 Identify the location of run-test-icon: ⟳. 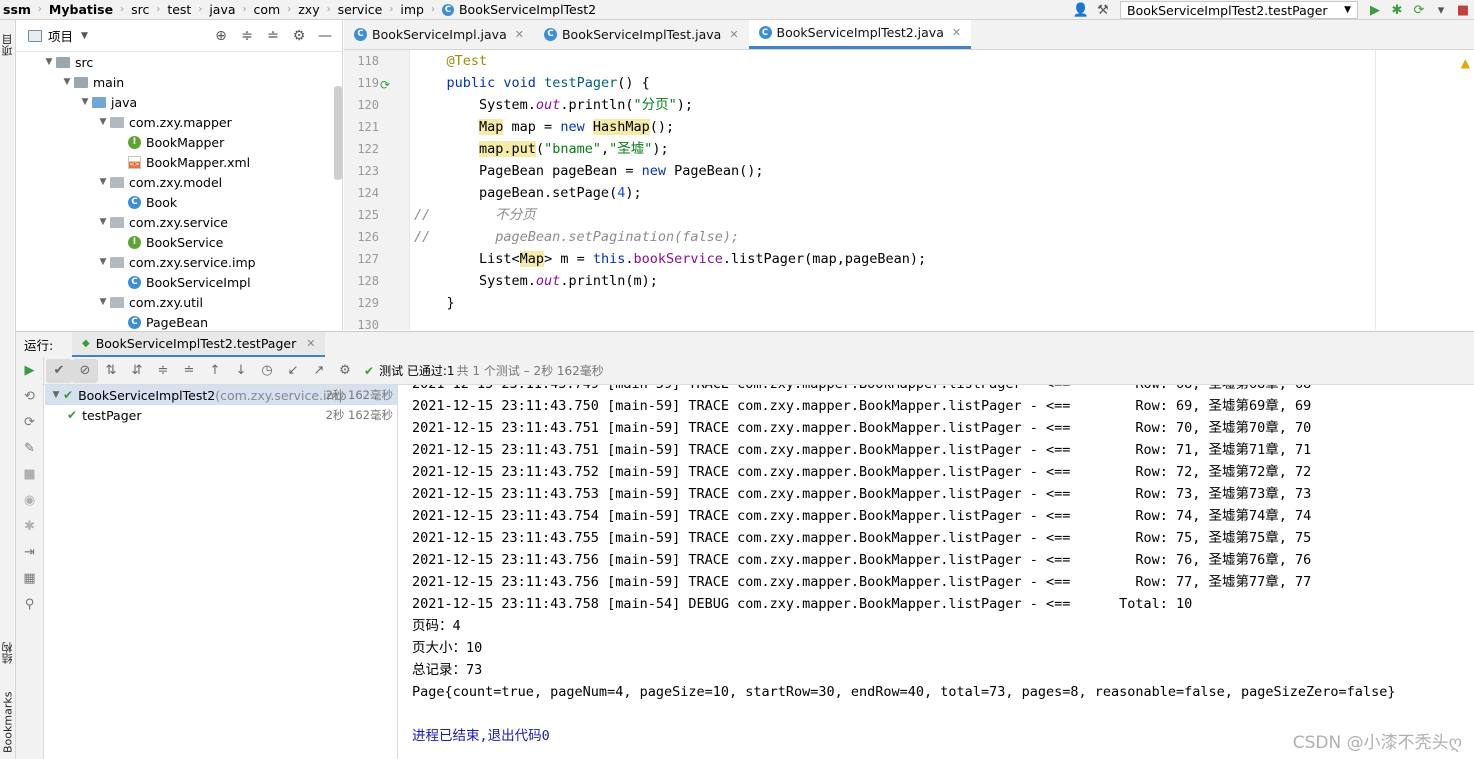
(385, 85).